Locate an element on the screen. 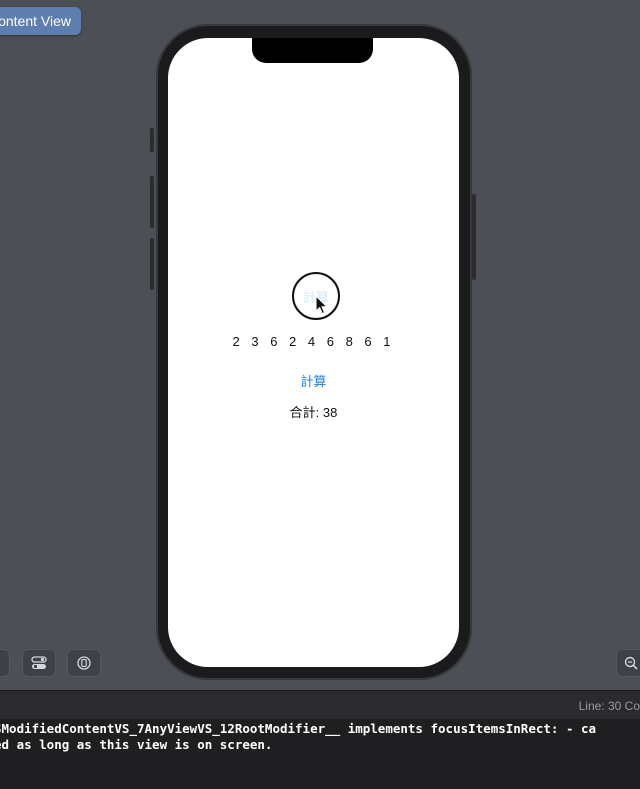 The width and height of the screenshot is (640, 789). console-line: ed as long as this view is on screen. is located at coordinates (136, 744).